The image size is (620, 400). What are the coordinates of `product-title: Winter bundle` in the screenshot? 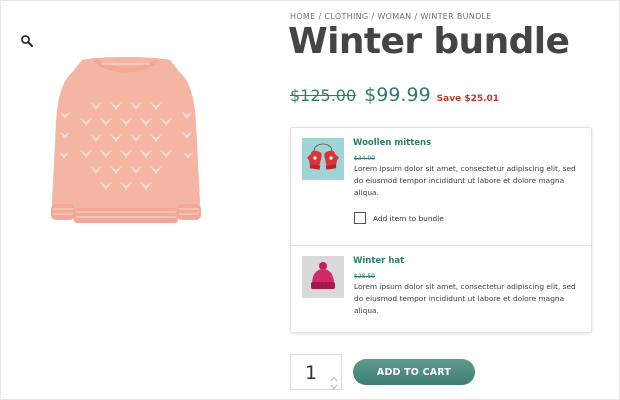 It's located at (429, 41).